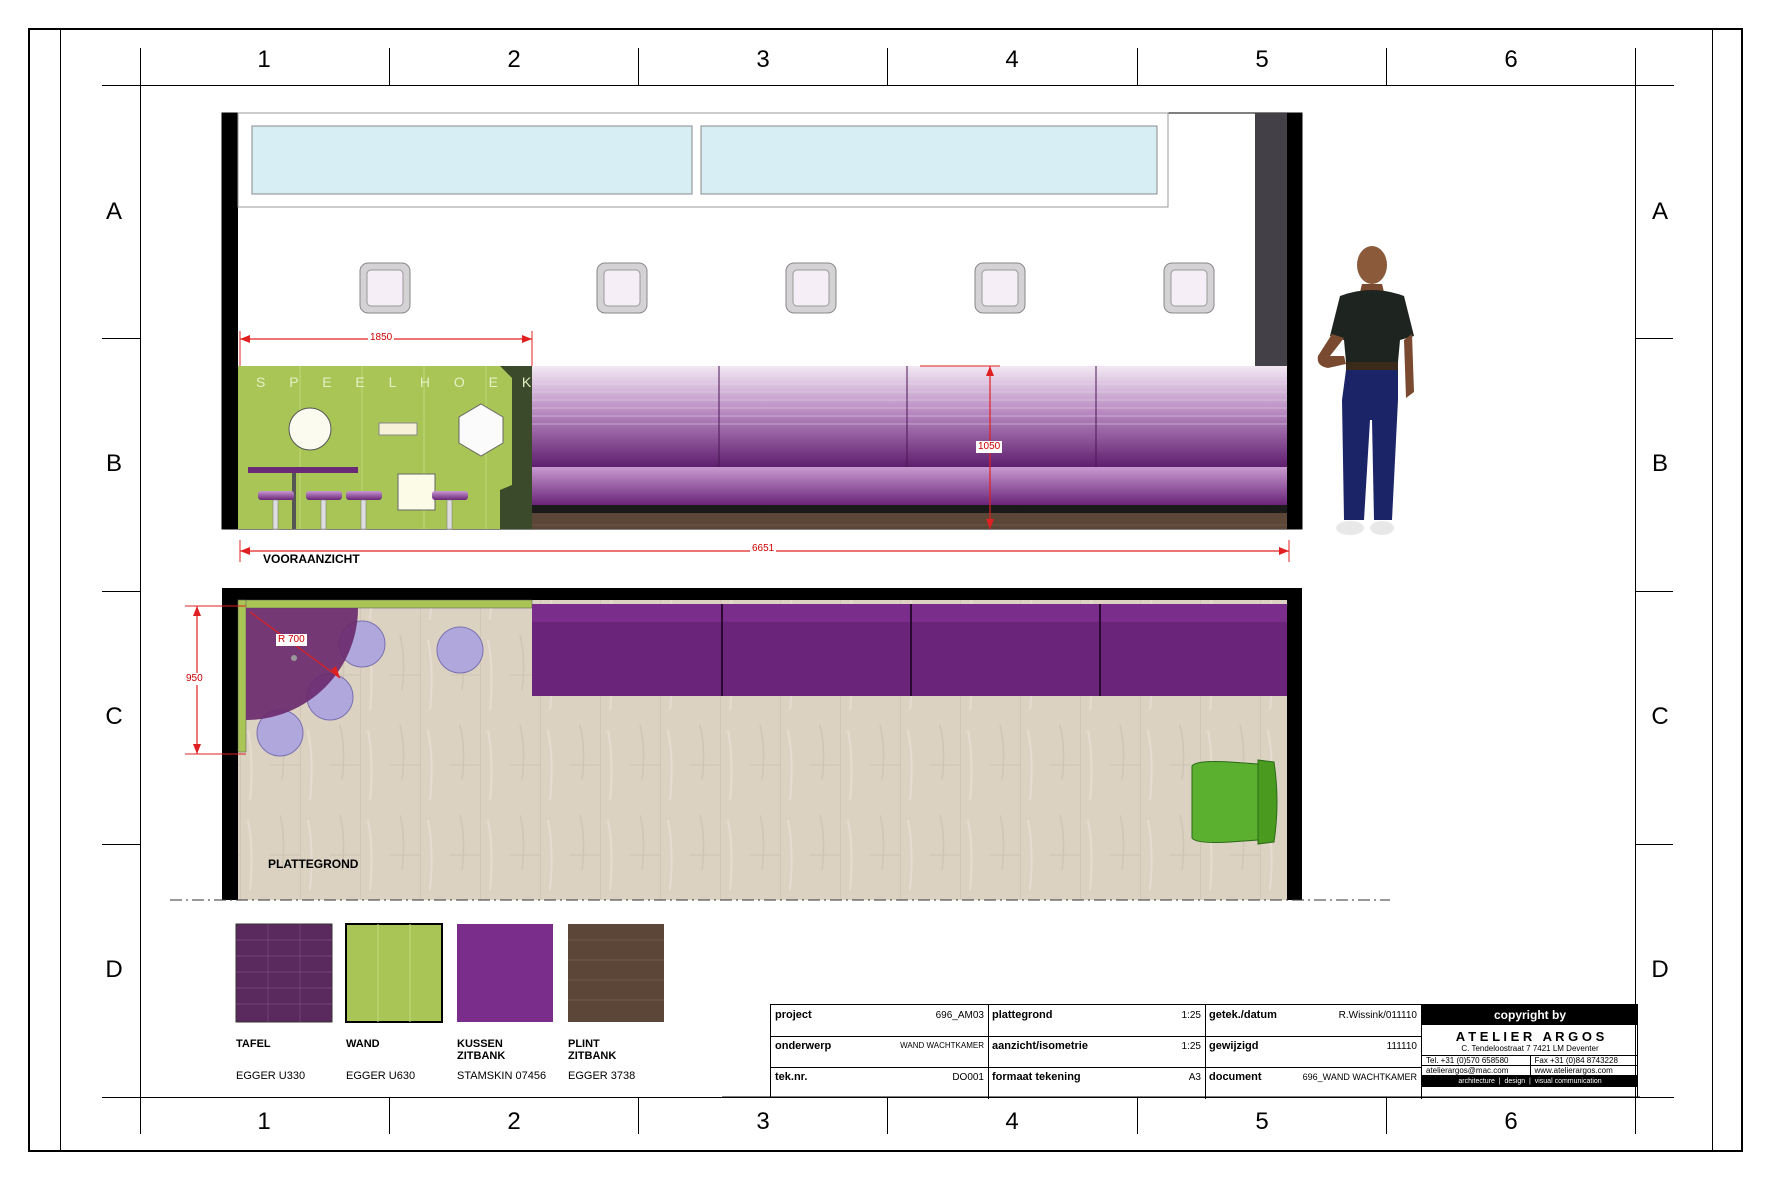 The width and height of the screenshot is (1772, 1181). I want to click on plan-title: PLATTEGROND, so click(313, 864).